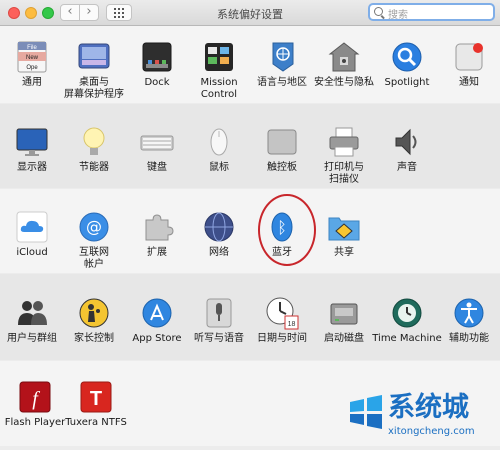 The height and width of the screenshot is (450, 500). I want to click on watermark-text: 系统城, so click(428, 407).